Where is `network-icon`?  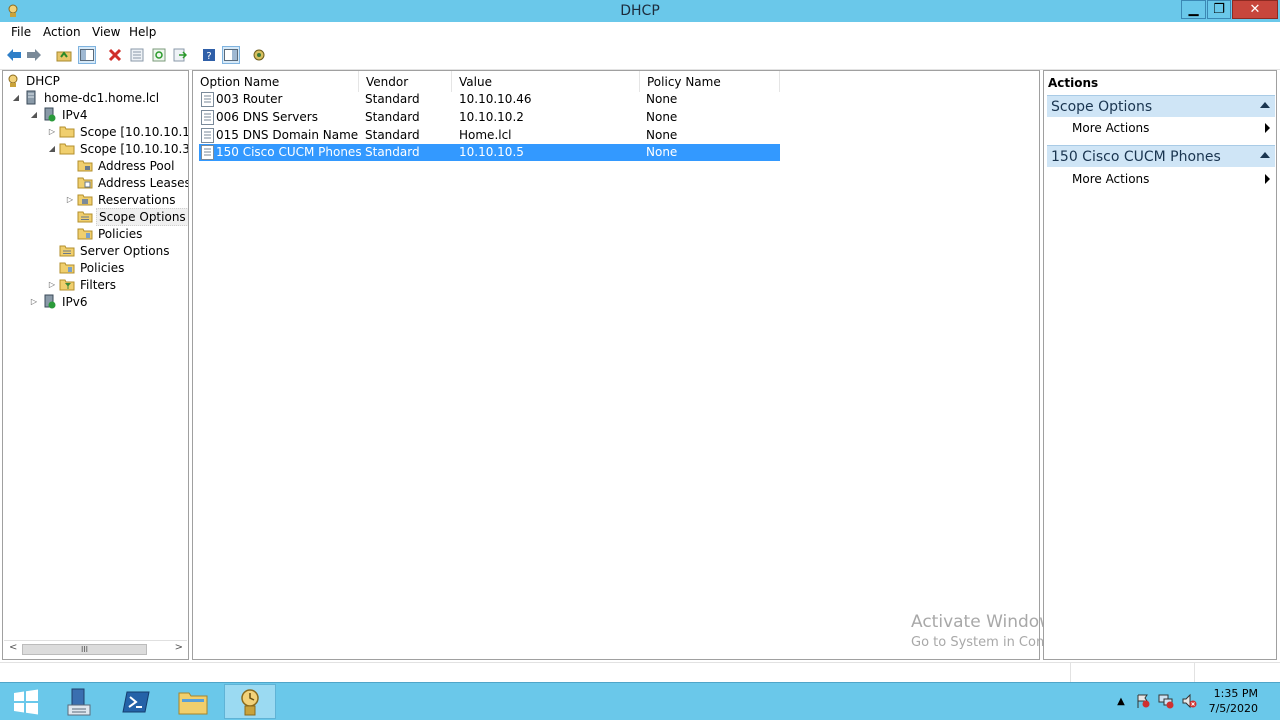
network-icon is located at coordinates (1166, 701).